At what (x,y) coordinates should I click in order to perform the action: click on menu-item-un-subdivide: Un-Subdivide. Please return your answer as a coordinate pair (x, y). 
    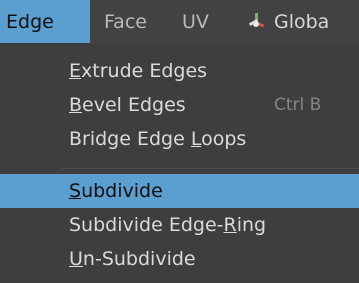
    Looking at the image, I should click on (179, 259).